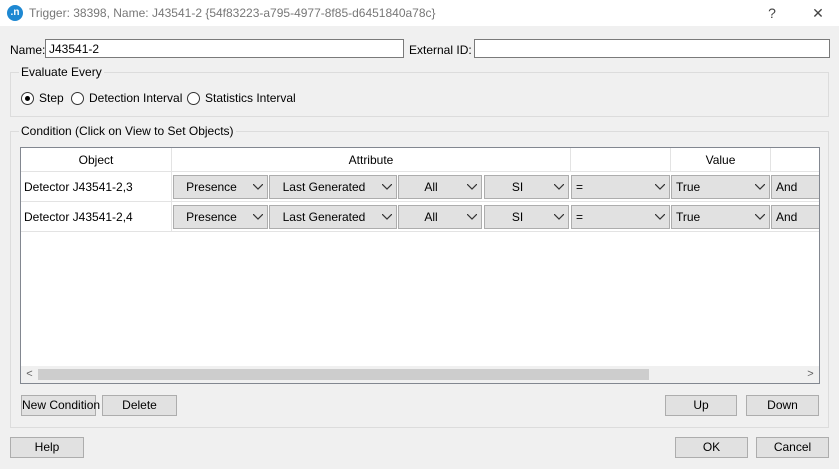  What do you see at coordinates (440, 50) in the screenshot?
I see `external-id-label: External ID:` at bounding box center [440, 50].